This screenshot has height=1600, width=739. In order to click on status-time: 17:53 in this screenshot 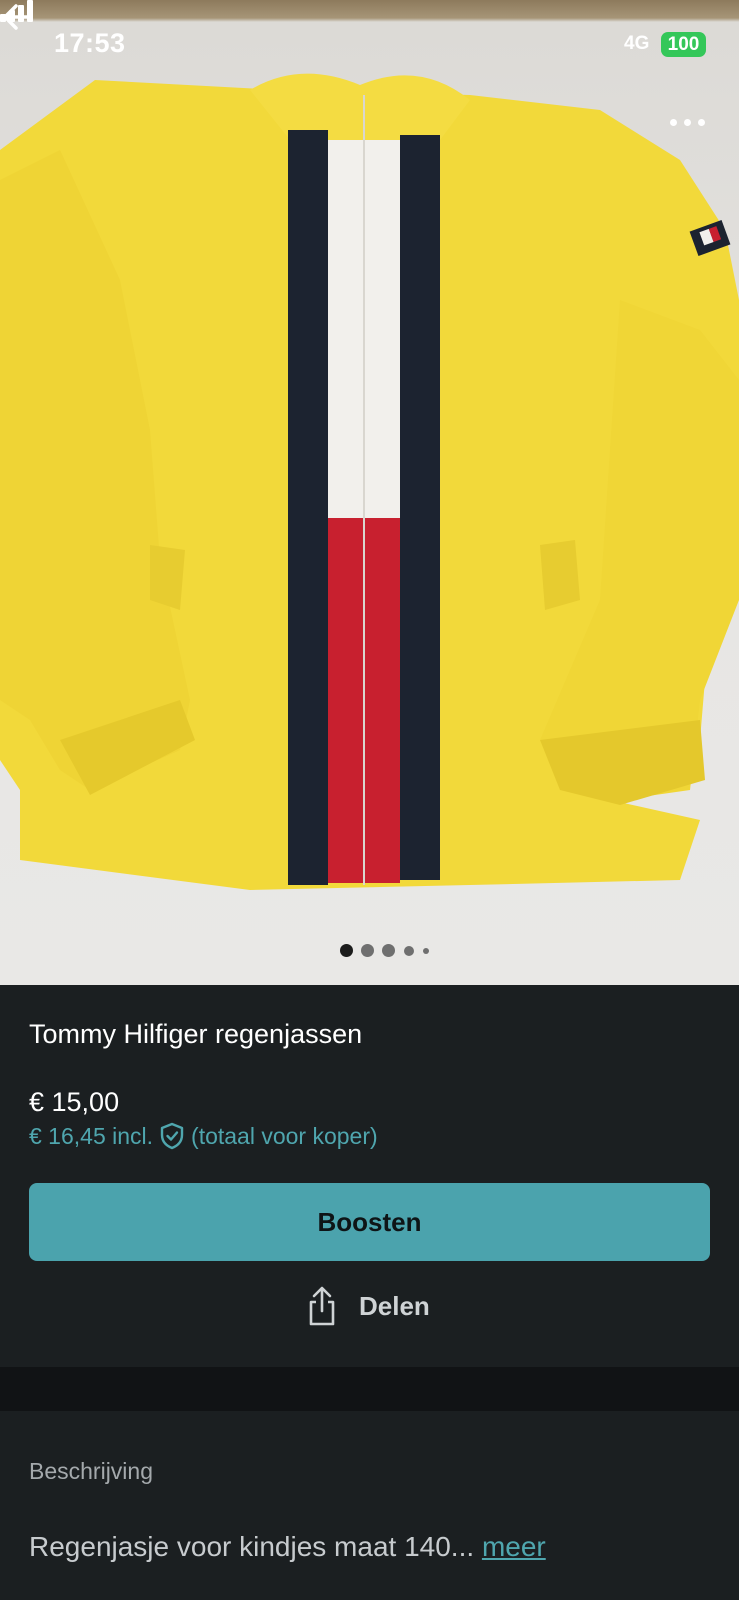, I will do `click(90, 43)`.